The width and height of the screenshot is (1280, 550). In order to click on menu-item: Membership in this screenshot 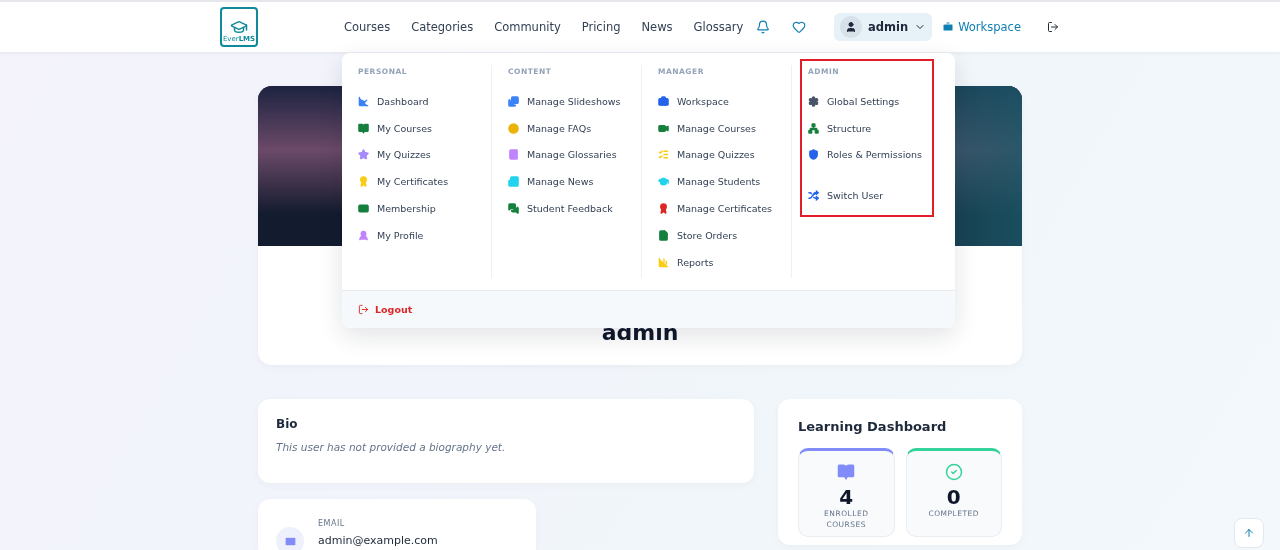, I will do `click(416, 208)`.